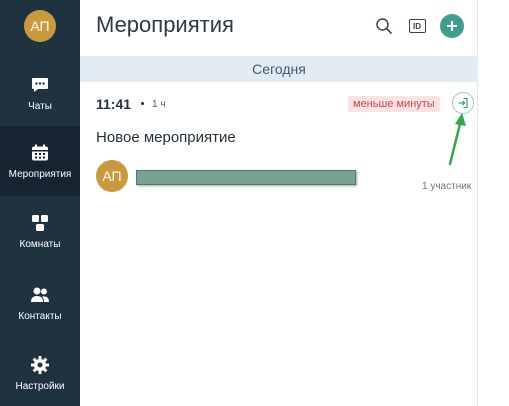  Describe the element at coordinates (40, 161) in the screenshot. I see `sidebar-item-events: Мероприятия` at that location.